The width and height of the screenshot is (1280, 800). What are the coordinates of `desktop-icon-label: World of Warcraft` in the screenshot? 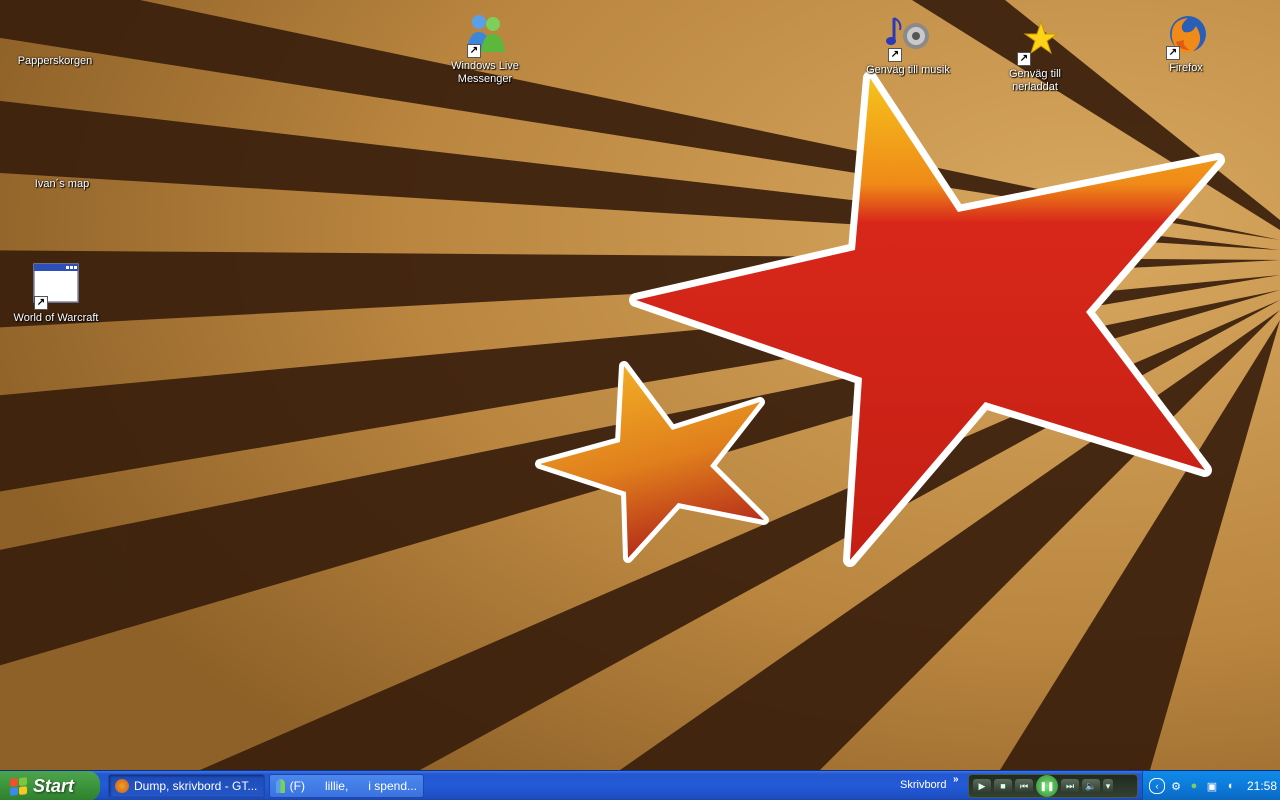 It's located at (56, 318).